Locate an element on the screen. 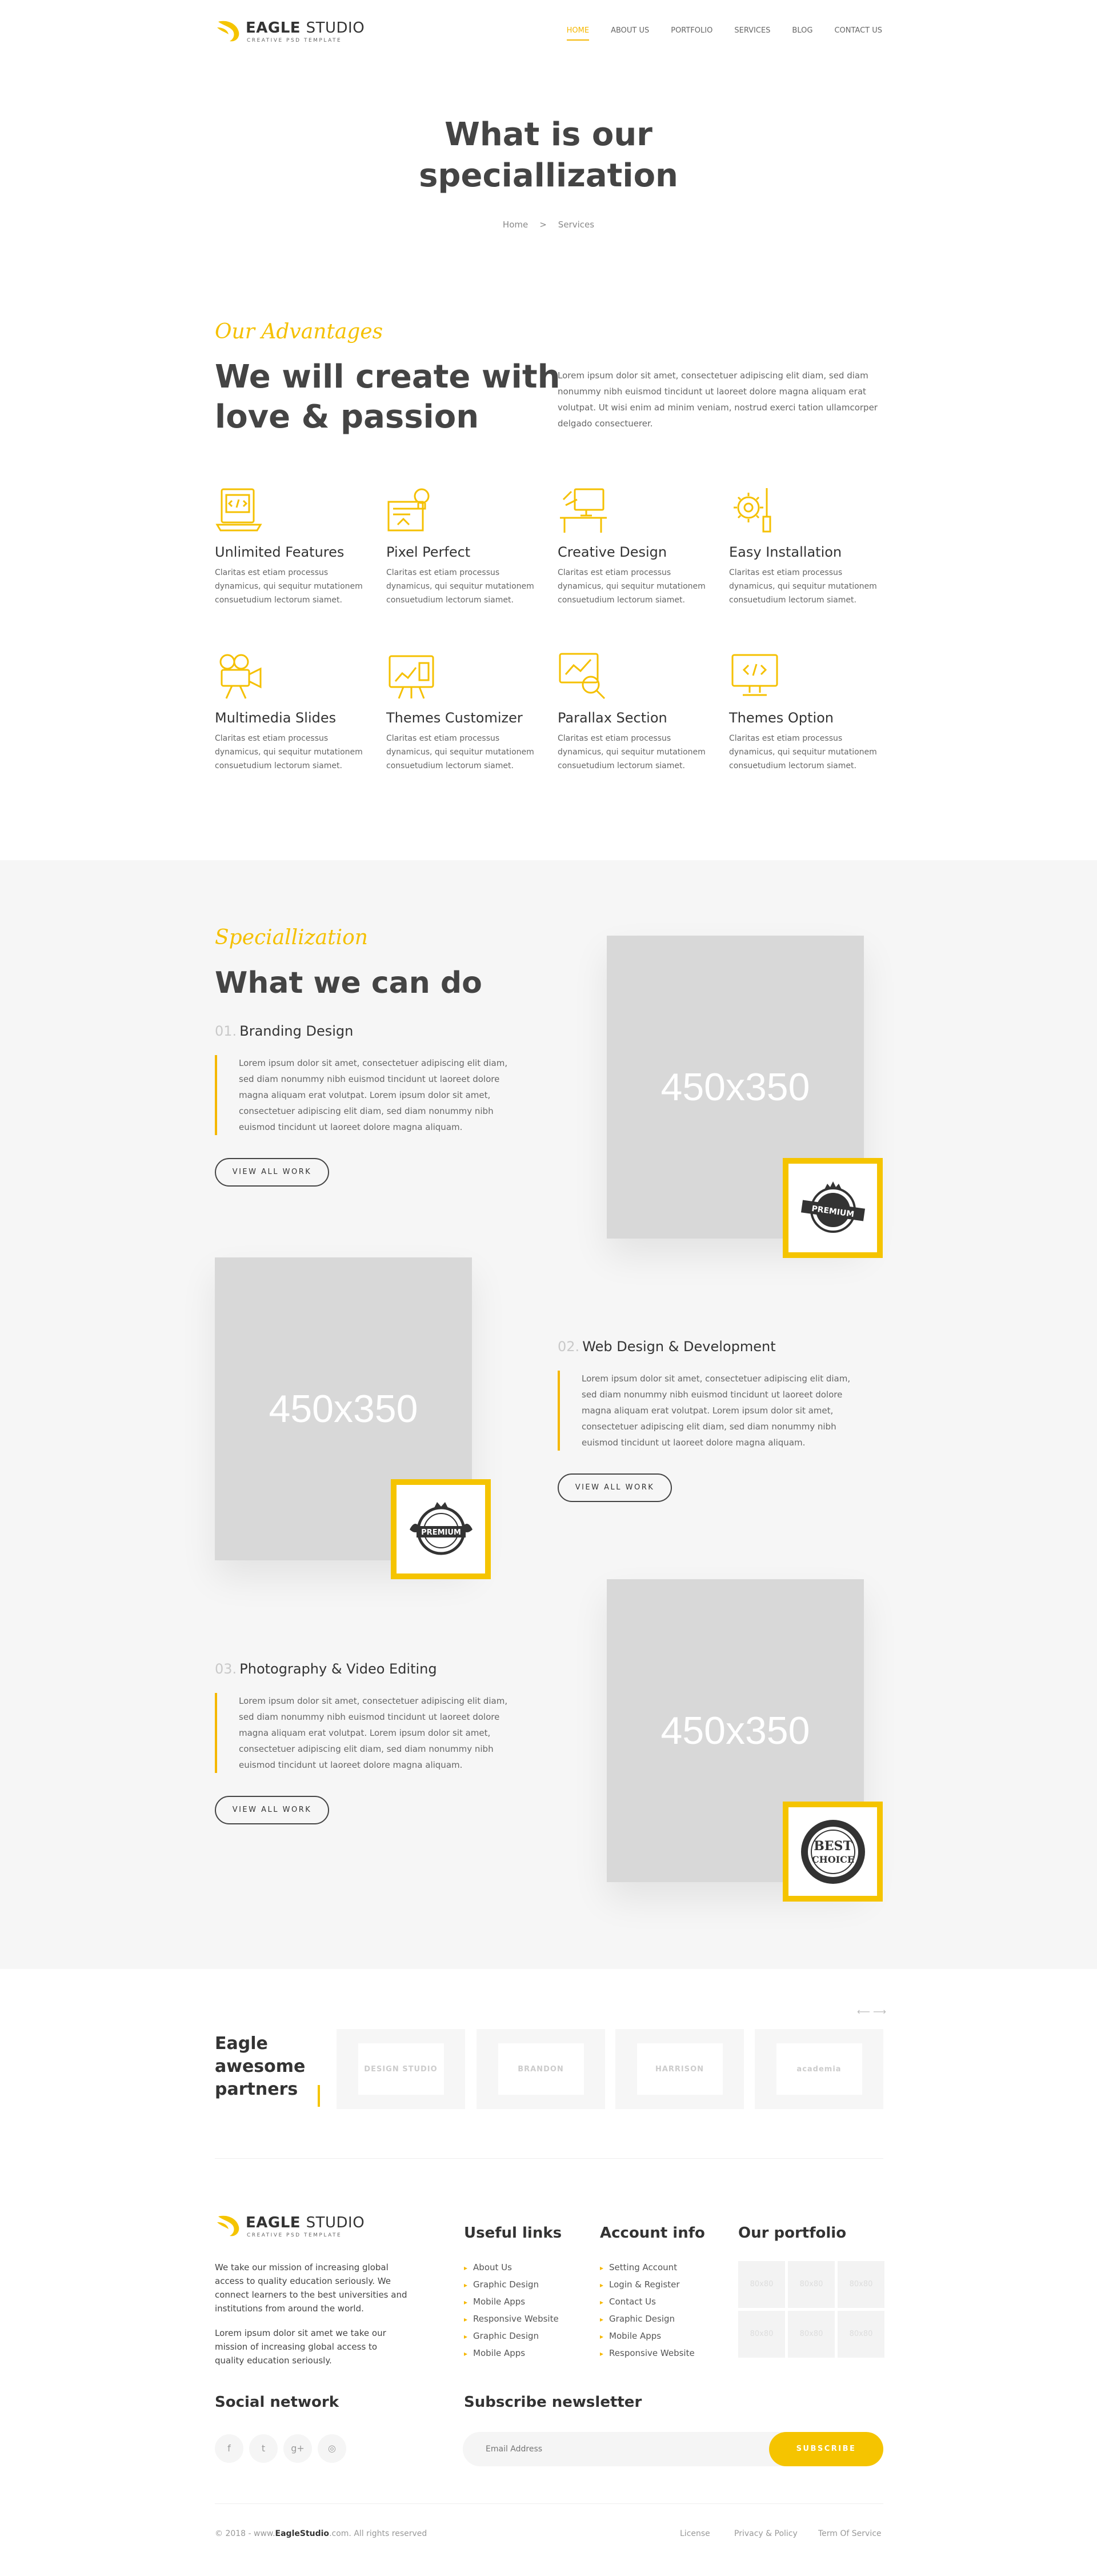  badge-text: PREMIUM is located at coordinates (441, 1532).